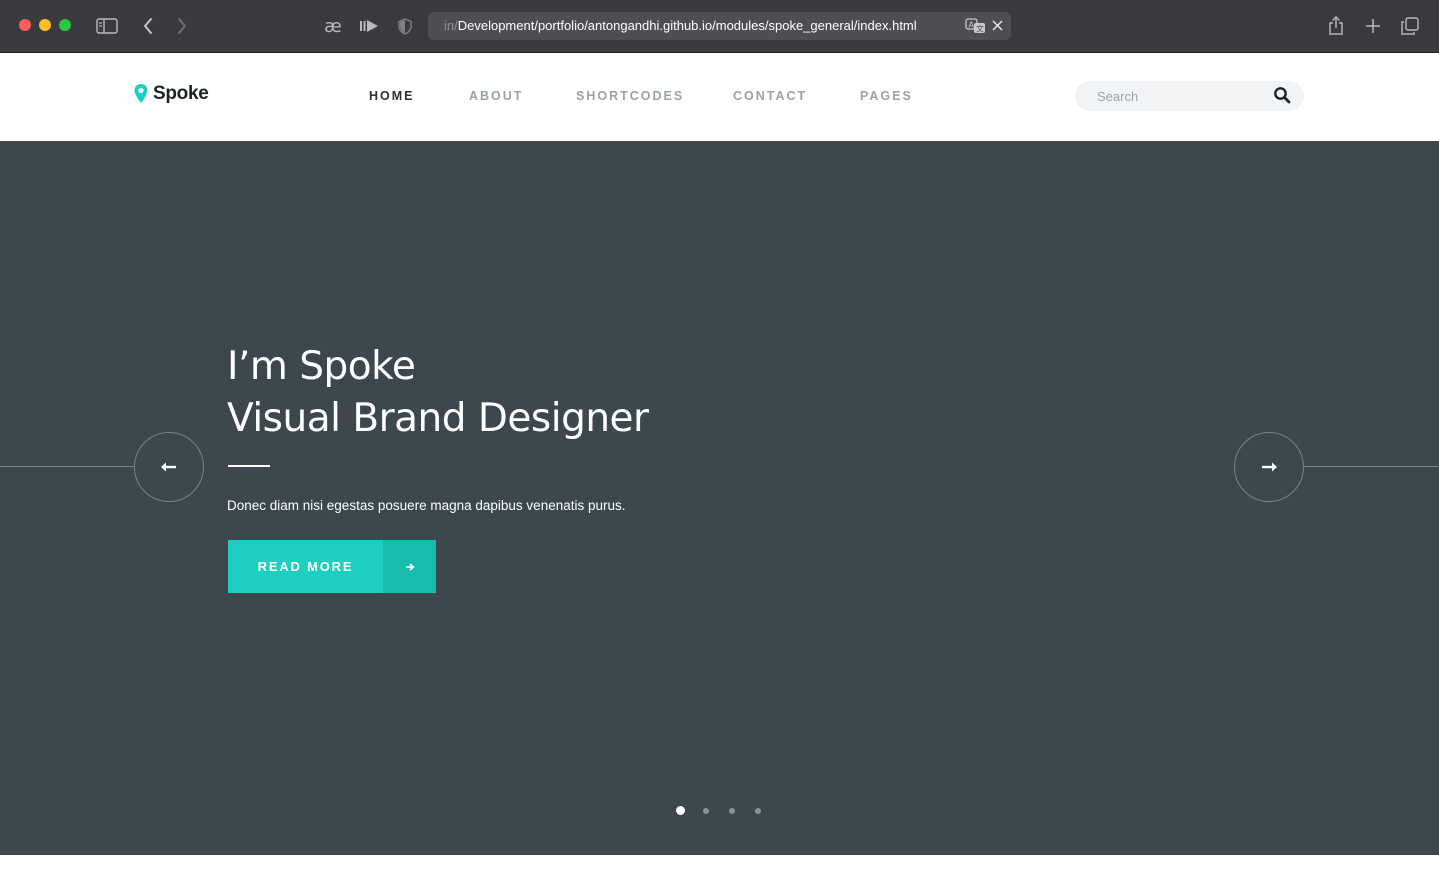 This screenshot has width=1439, height=875. Describe the element at coordinates (630, 96) in the screenshot. I see `nav-item-shortcodes: SHORTCODES` at that location.